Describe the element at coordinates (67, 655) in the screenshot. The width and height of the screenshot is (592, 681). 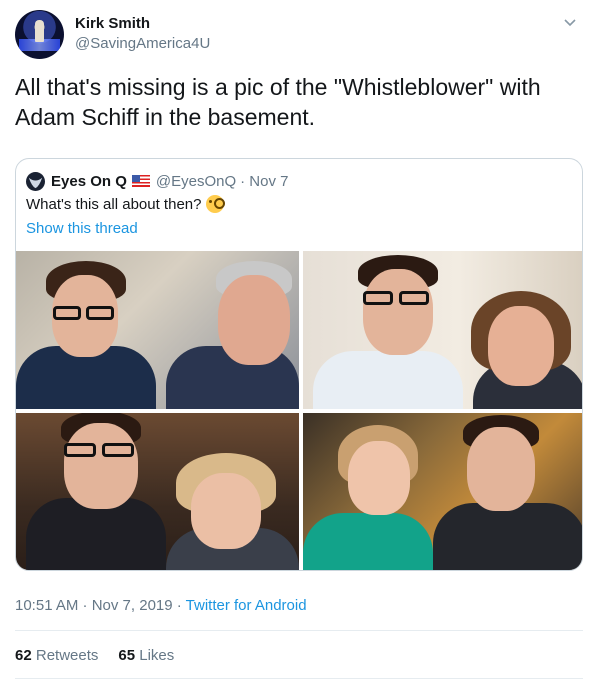
I see `retweets-label: Retweets` at that location.